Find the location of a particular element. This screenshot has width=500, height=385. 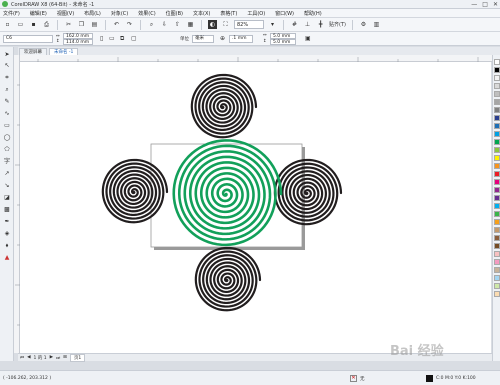

nudge-distance-field: .1 mm is located at coordinates (241, 39).